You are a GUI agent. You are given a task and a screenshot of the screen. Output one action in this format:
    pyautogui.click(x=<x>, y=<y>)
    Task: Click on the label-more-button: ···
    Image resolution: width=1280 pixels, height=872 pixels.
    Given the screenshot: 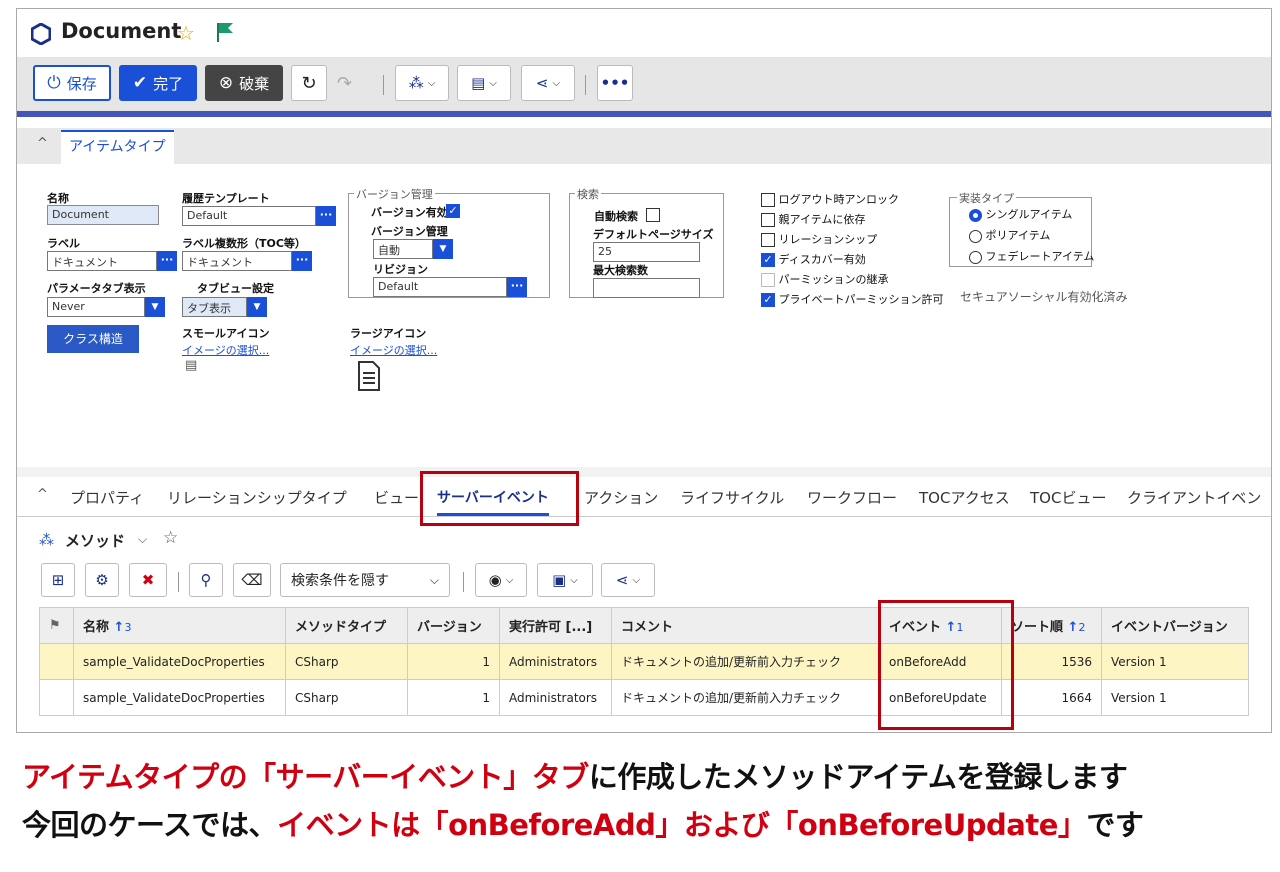 What is the action you would take?
    pyautogui.click(x=167, y=261)
    